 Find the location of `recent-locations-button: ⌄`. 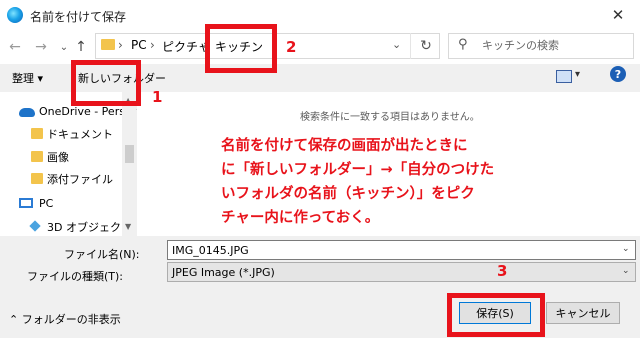

recent-locations-button: ⌄ is located at coordinates (64, 47).